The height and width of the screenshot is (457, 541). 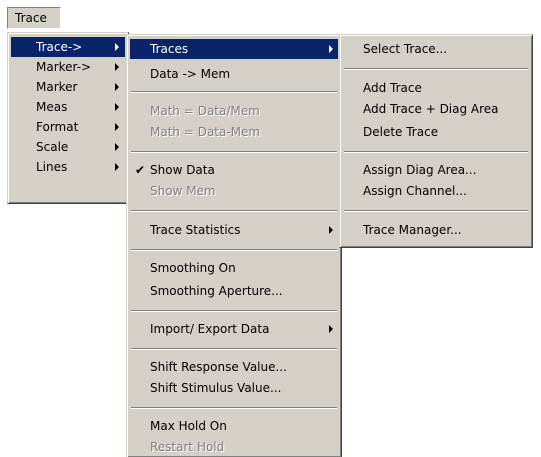 What do you see at coordinates (234, 447) in the screenshot?
I see `menu-item-restart-hold: Restart Hold` at bounding box center [234, 447].